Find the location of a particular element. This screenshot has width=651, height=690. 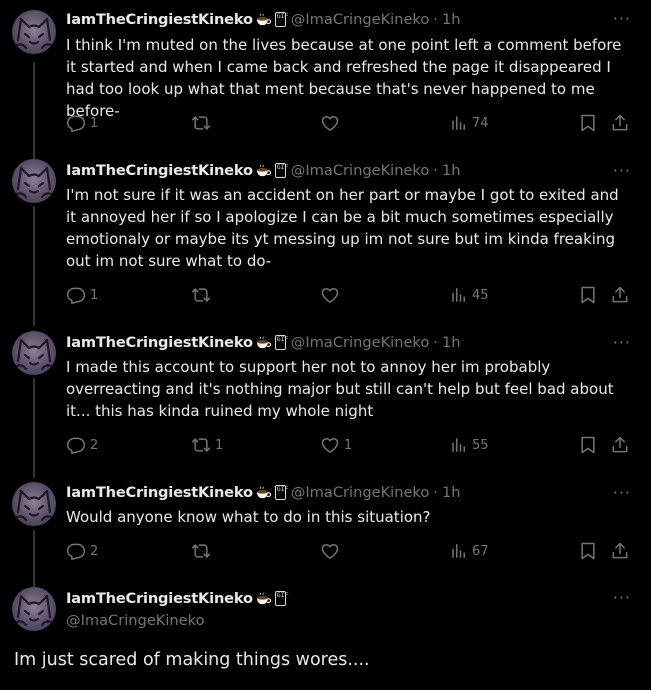

avatar-image is located at coordinates (34, 609).